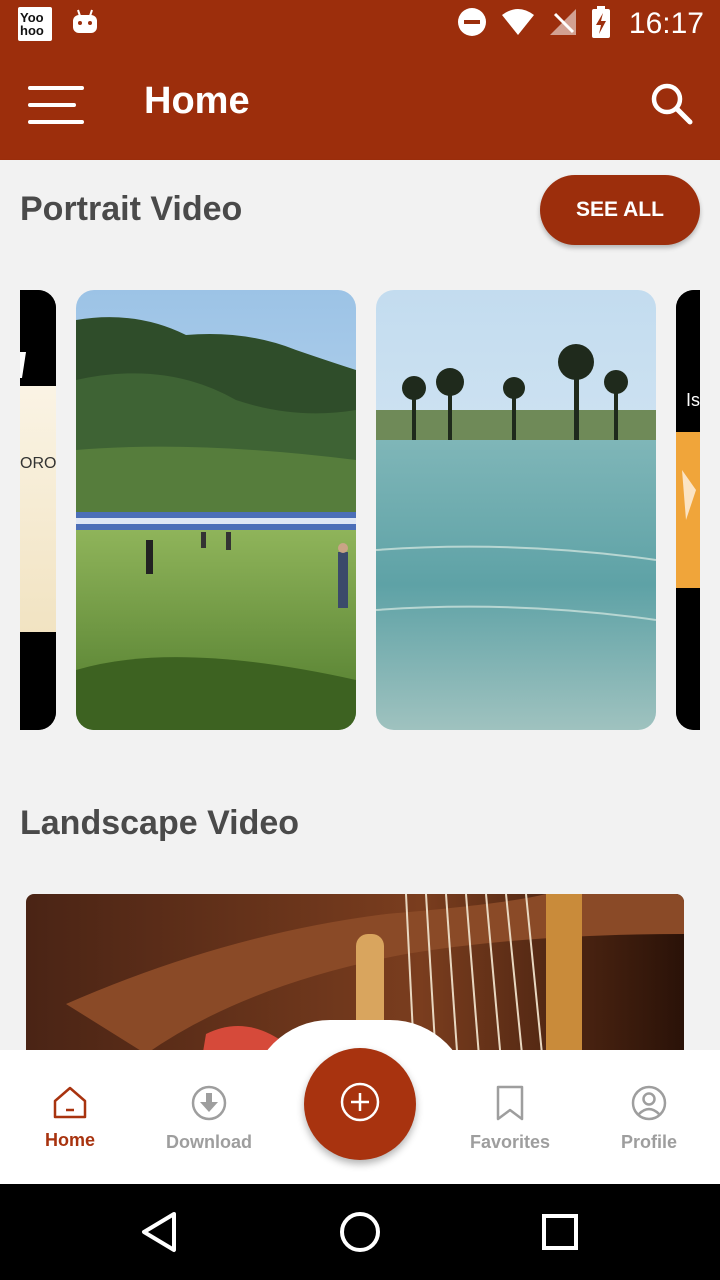 This screenshot has width=720, height=1280. I want to click on search-icon, so click(672, 104).